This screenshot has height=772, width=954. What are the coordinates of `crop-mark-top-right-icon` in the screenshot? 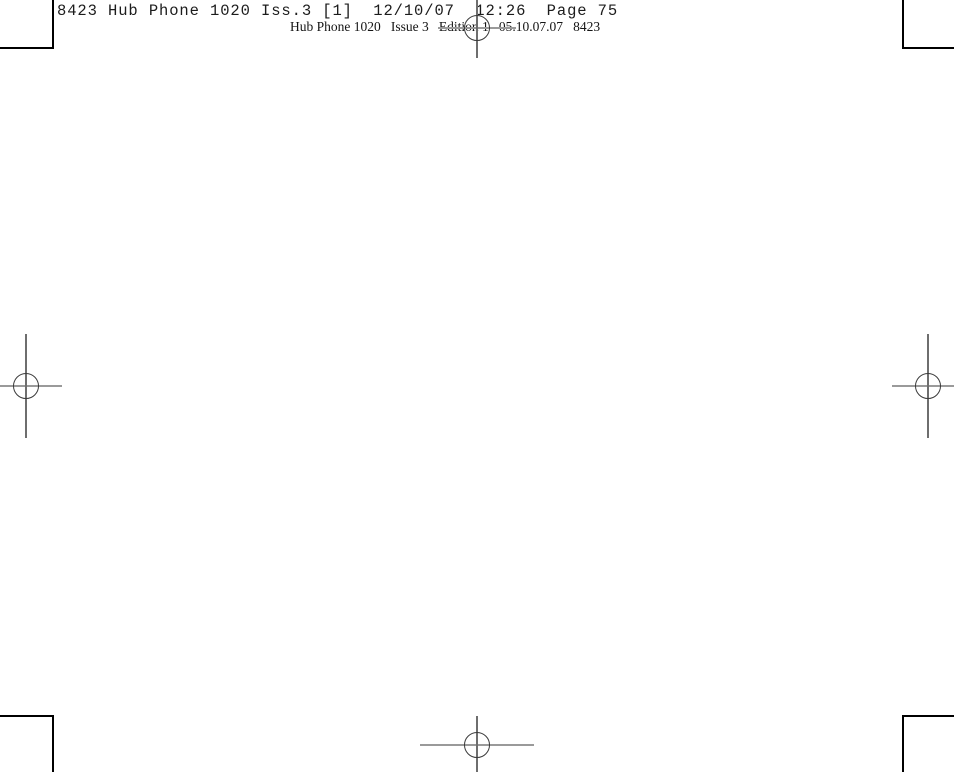 It's located at (928, 24).